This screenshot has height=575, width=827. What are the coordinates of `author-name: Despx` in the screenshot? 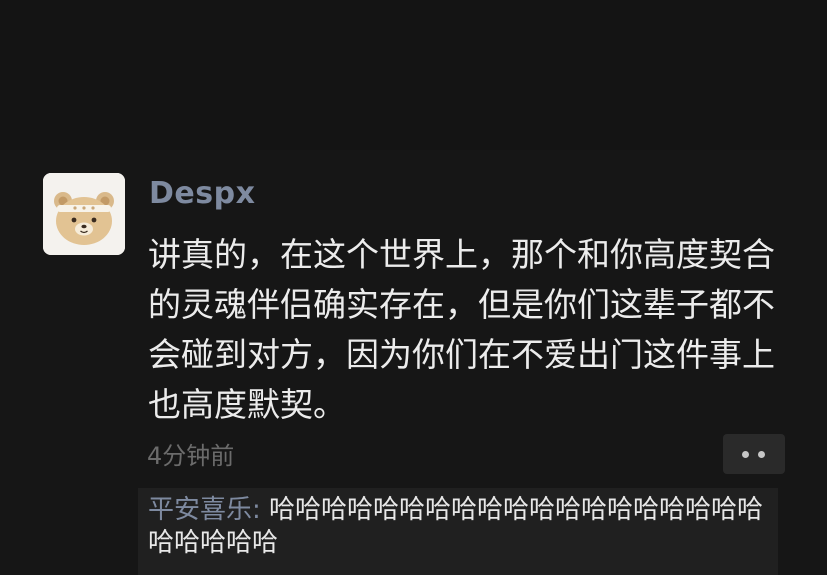 It's located at (202, 193).